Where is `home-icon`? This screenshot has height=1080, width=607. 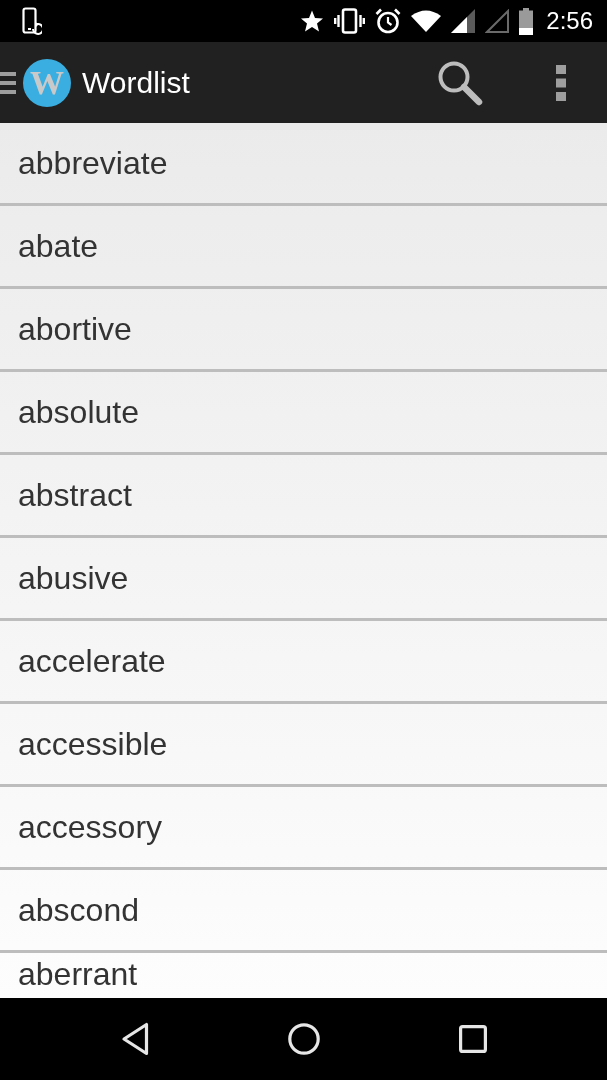
home-icon is located at coordinates (303, 1039).